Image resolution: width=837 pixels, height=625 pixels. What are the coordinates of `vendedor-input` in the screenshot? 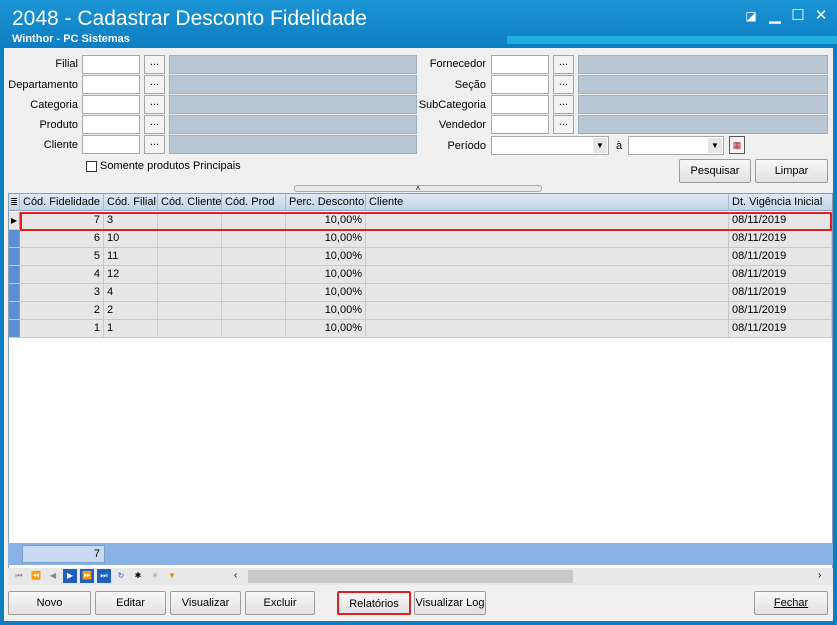 It's located at (520, 124).